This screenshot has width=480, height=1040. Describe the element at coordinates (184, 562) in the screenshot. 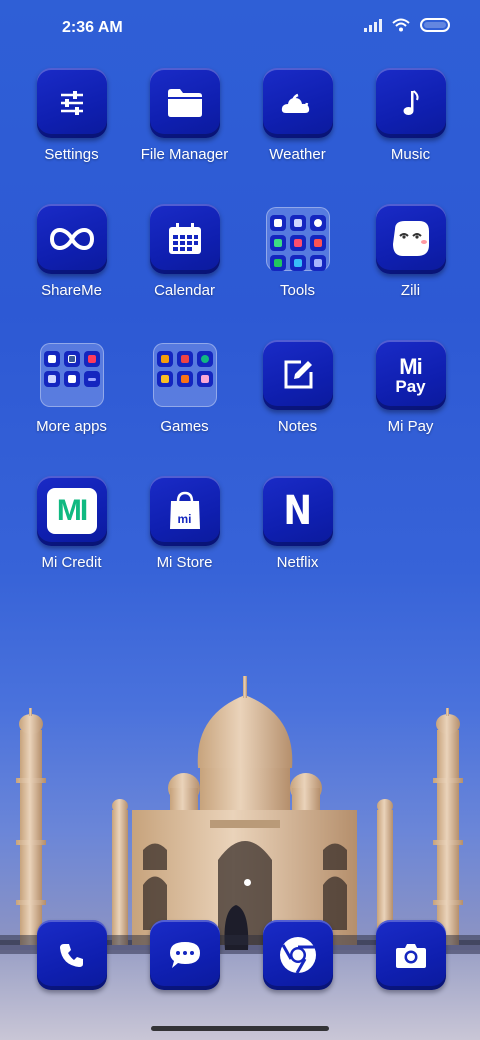

I see `app-label: Mi Store` at that location.